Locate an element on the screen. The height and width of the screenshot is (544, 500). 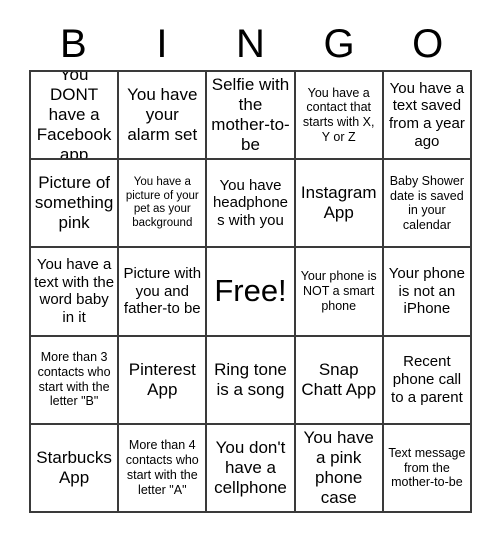
bingo-cell: Your phone is not an iPhone is located at coordinates (427, 292).